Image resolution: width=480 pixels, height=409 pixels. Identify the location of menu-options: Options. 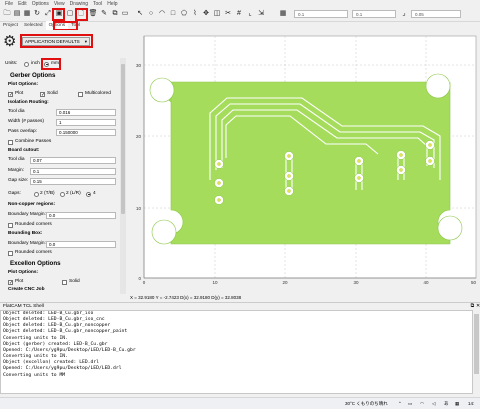
(40, 4).